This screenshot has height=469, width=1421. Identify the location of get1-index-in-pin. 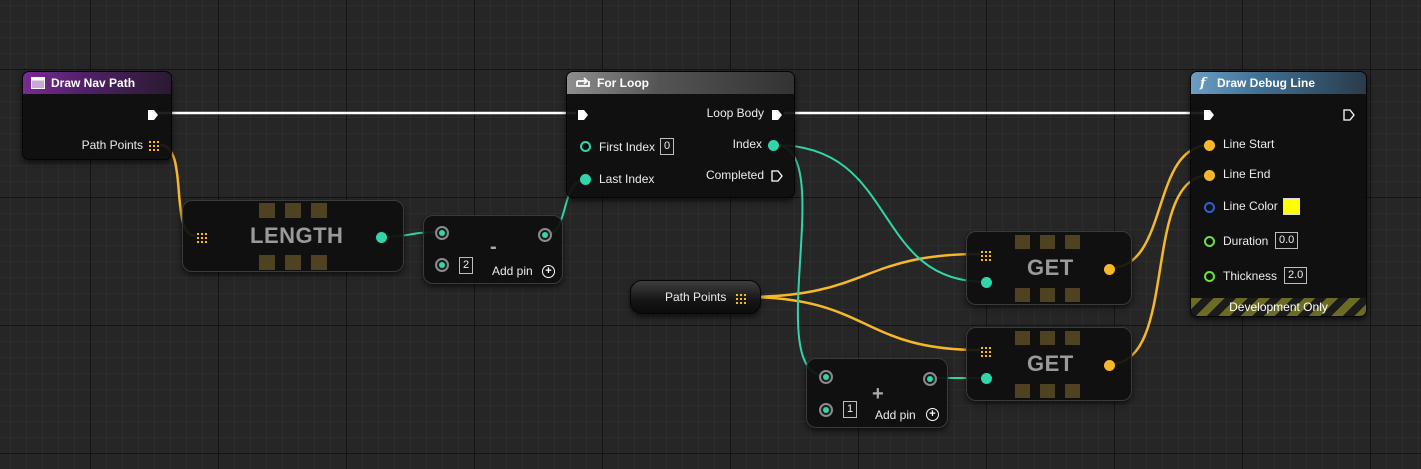
(986, 282).